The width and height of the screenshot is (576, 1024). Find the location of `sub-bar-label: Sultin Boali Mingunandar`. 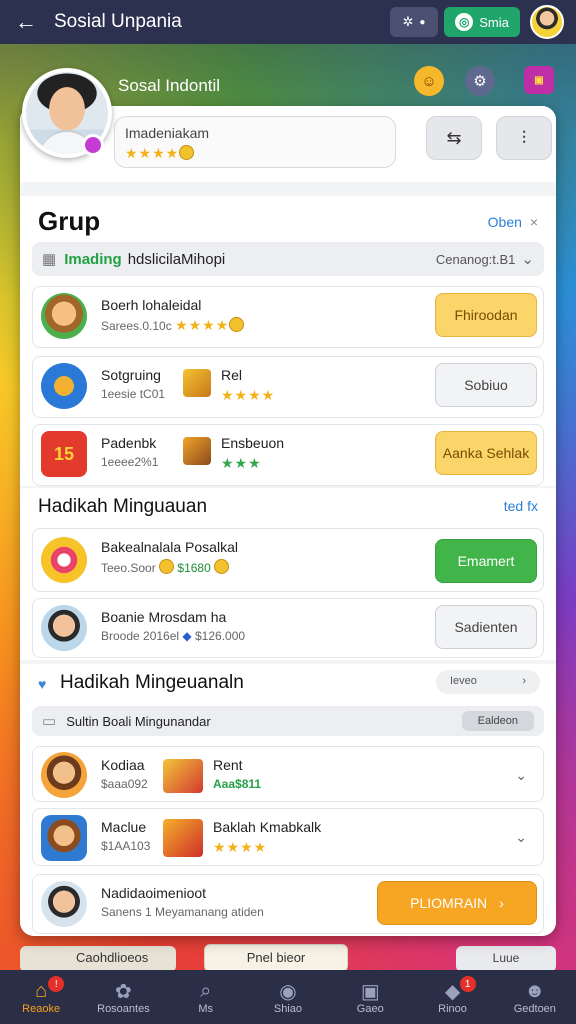

sub-bar-label: Sultin Boali Mingunandar is located at coordinates (138, 721).